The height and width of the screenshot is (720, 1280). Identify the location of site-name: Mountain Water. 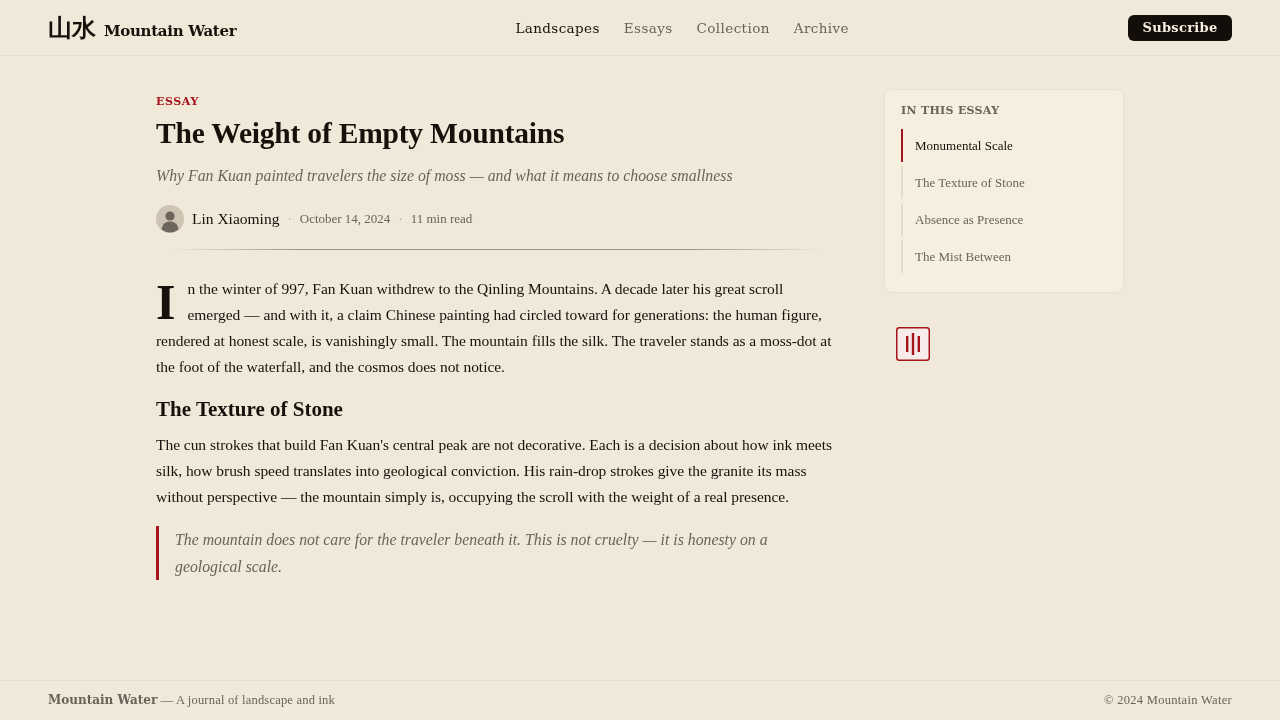
(170, 30).